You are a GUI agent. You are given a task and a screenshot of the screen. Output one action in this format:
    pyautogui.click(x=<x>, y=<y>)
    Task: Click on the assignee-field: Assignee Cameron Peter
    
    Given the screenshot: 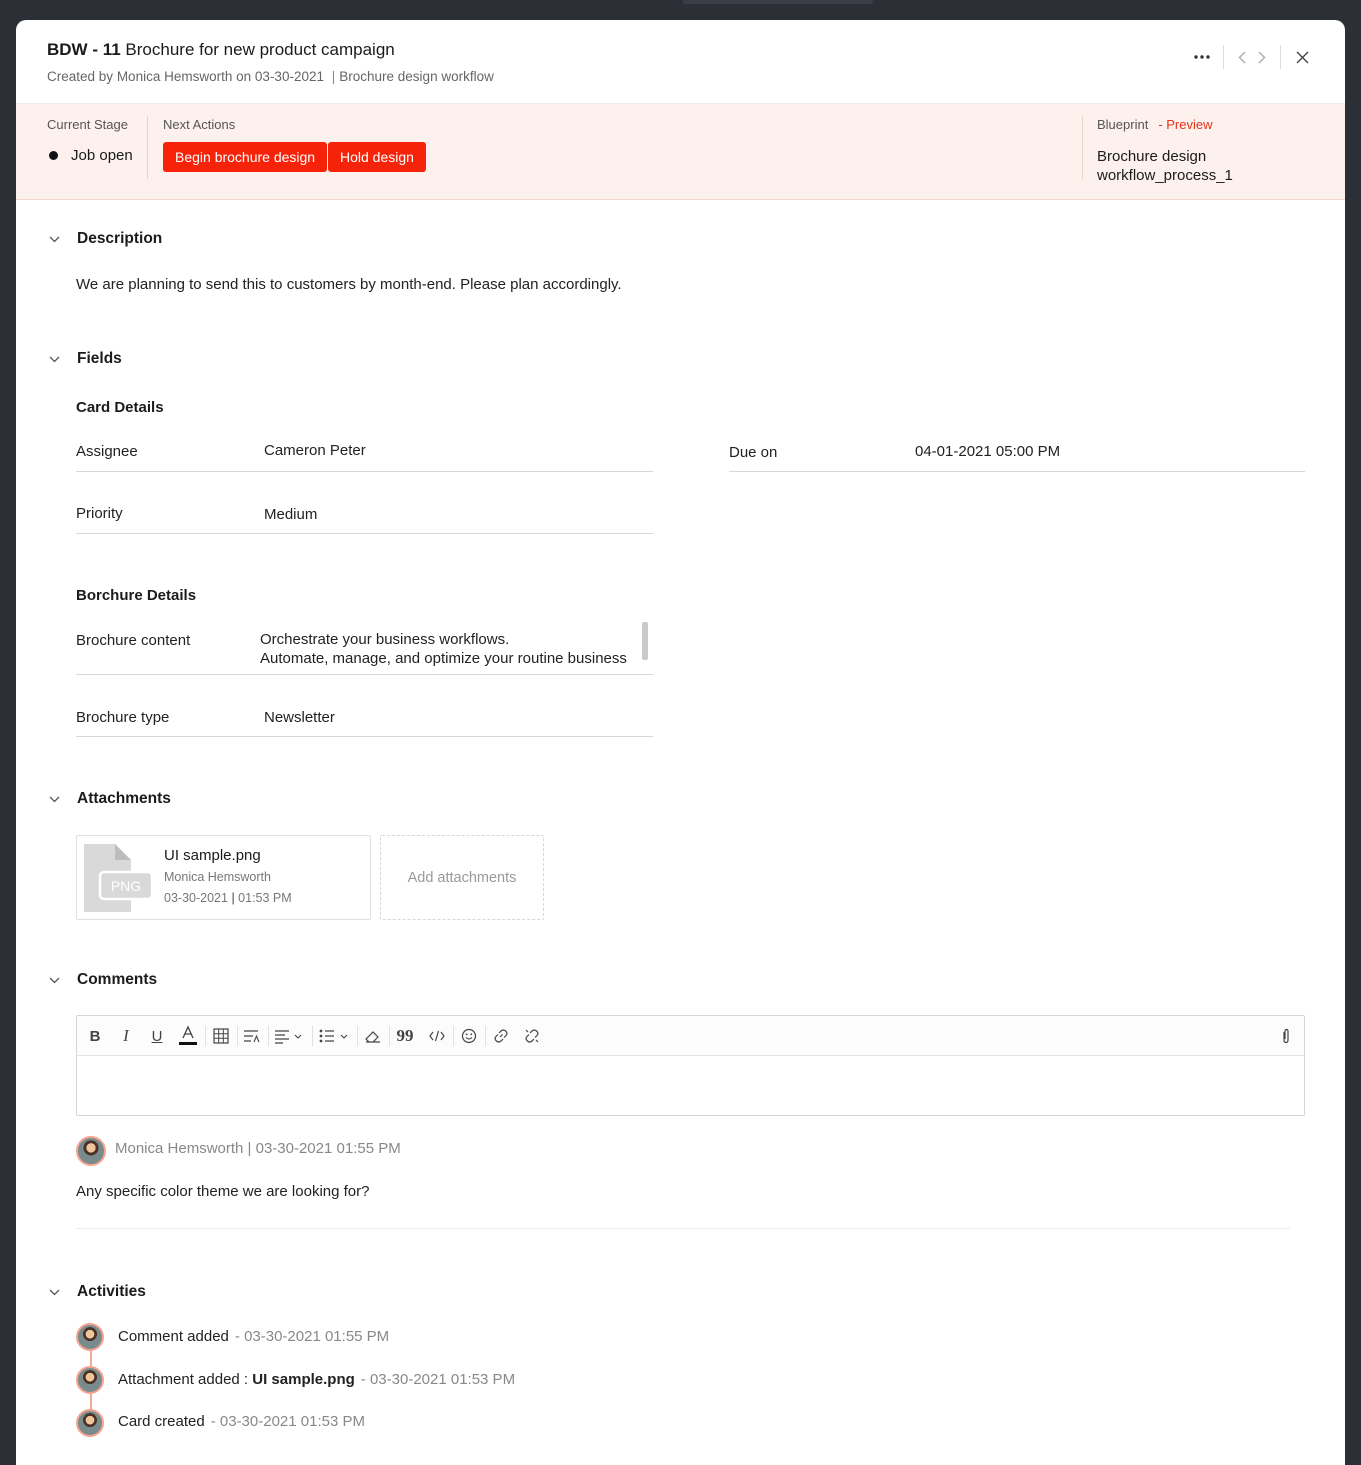 What is the action you would take?
    pyautogui.click(x=364, y=453)
    